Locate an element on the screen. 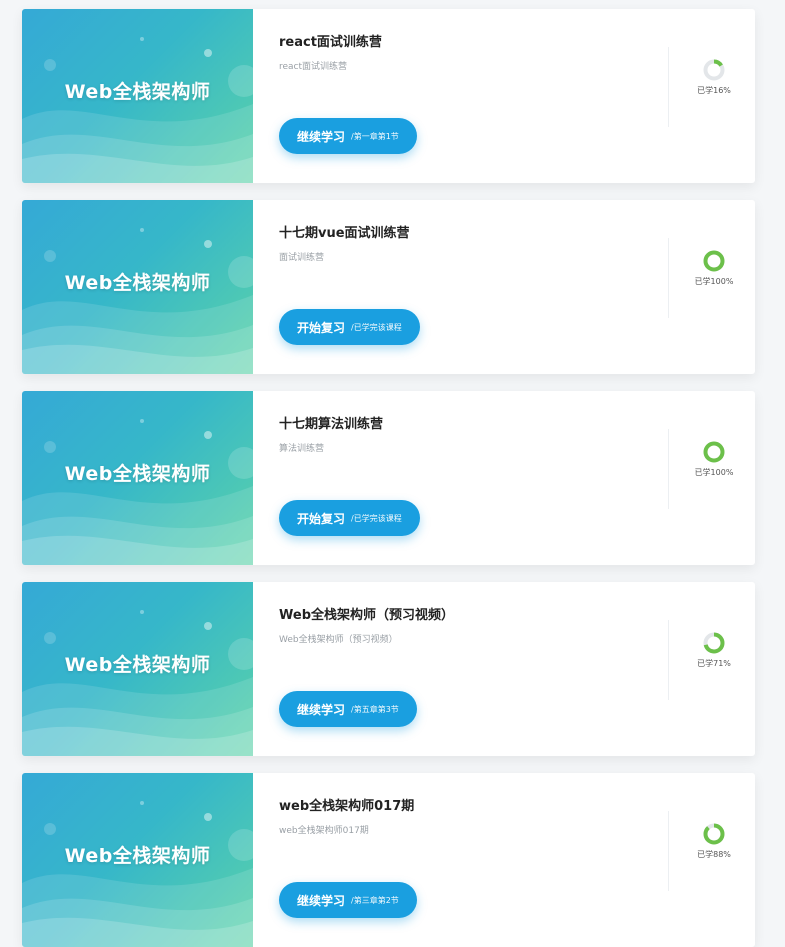  progress-label: 已学88% is located at coordinates (714, 854).